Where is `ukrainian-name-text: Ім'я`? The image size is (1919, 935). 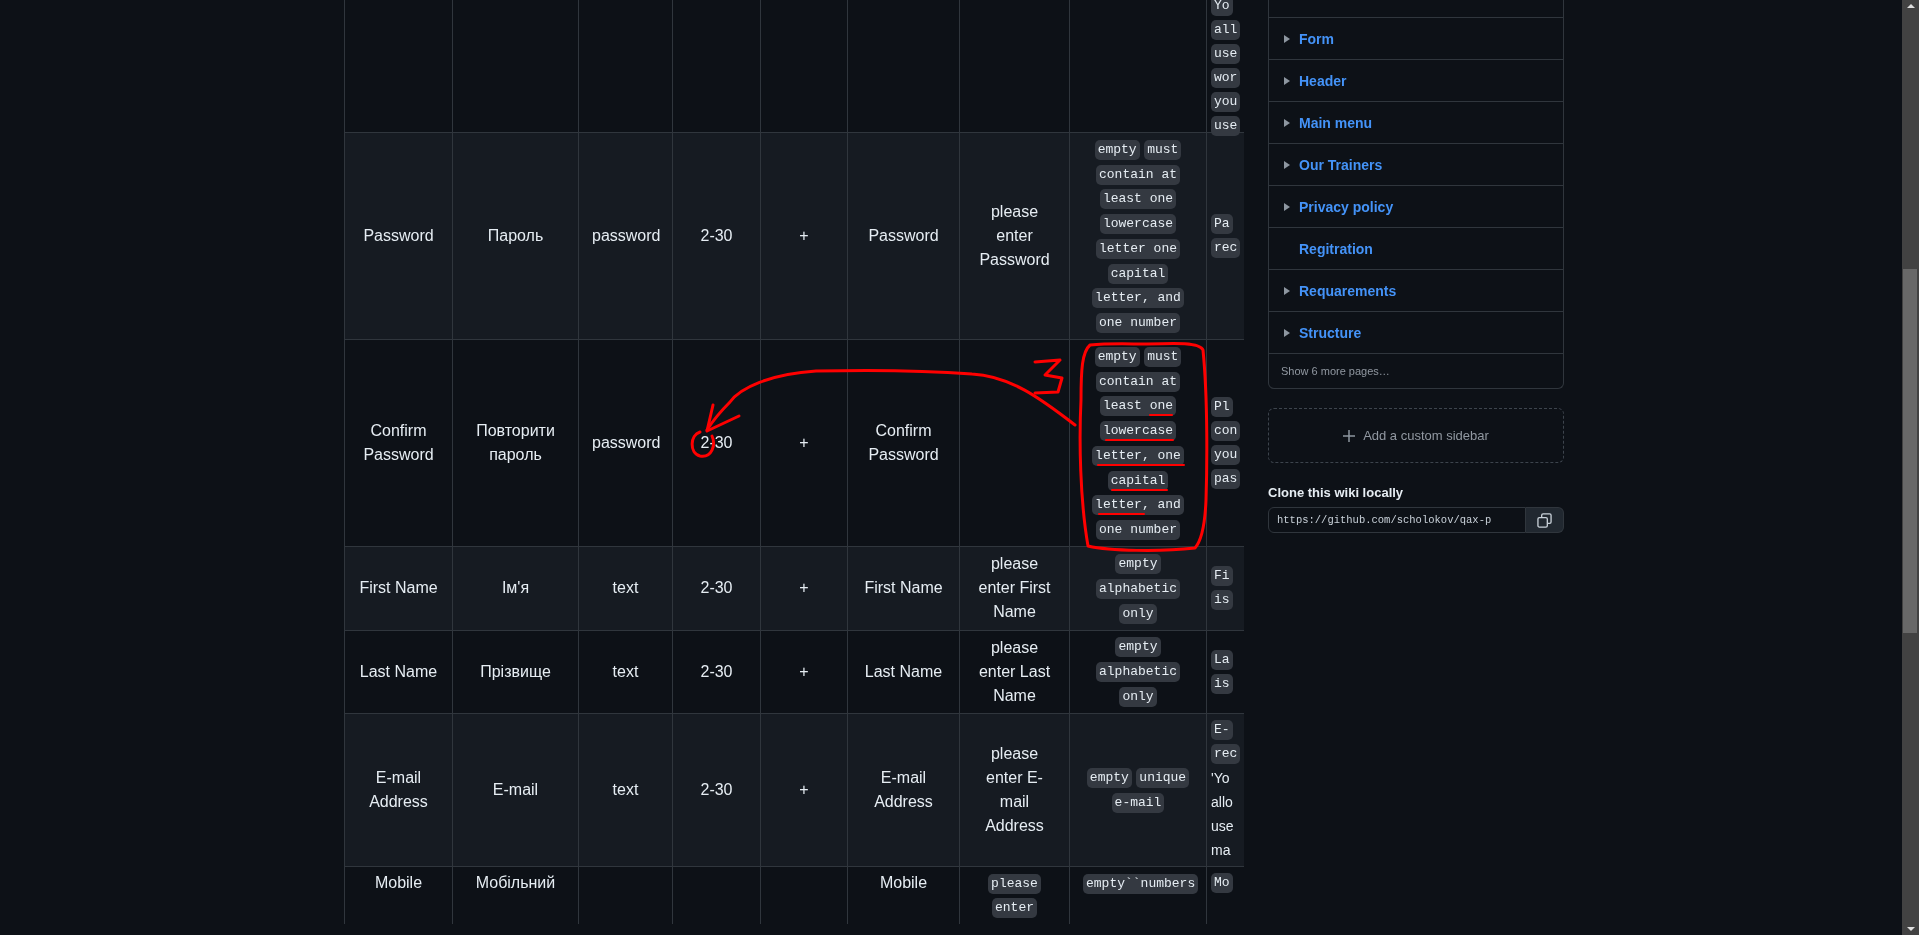 ukrainian-name-text: Ім'я is located at coordinates (515, 588).